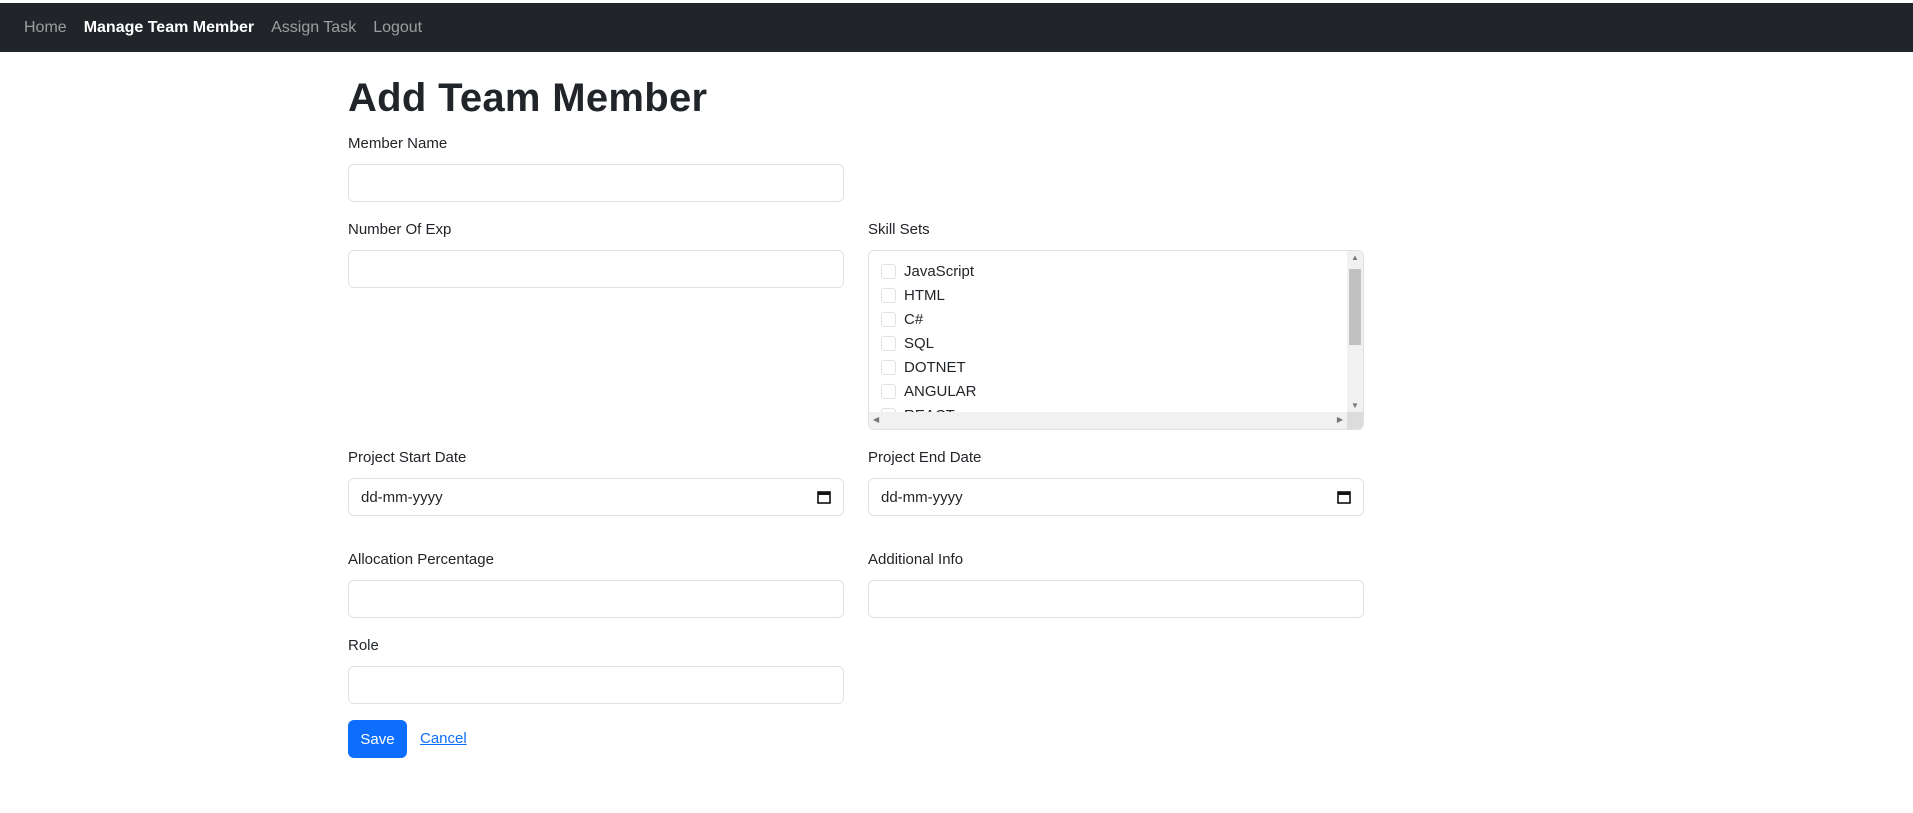  What do you see at coordinates (363, 645) in the screenshot?
I see `role-label: Role` at bounding box center [363, 645].